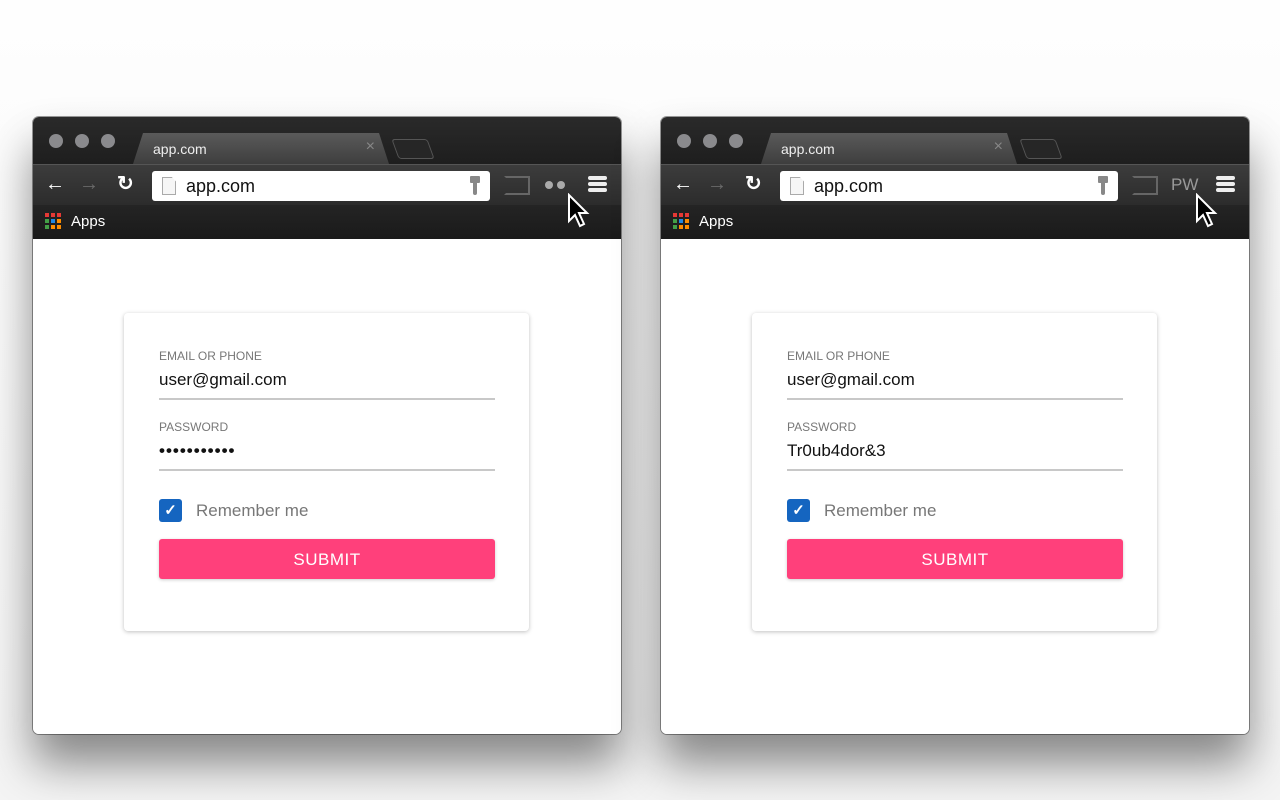 The width and height of the screenshot is (1280, 800). I want to click on password-field: PASSWORD Tr0ub4dor&3, so click(955, 445).